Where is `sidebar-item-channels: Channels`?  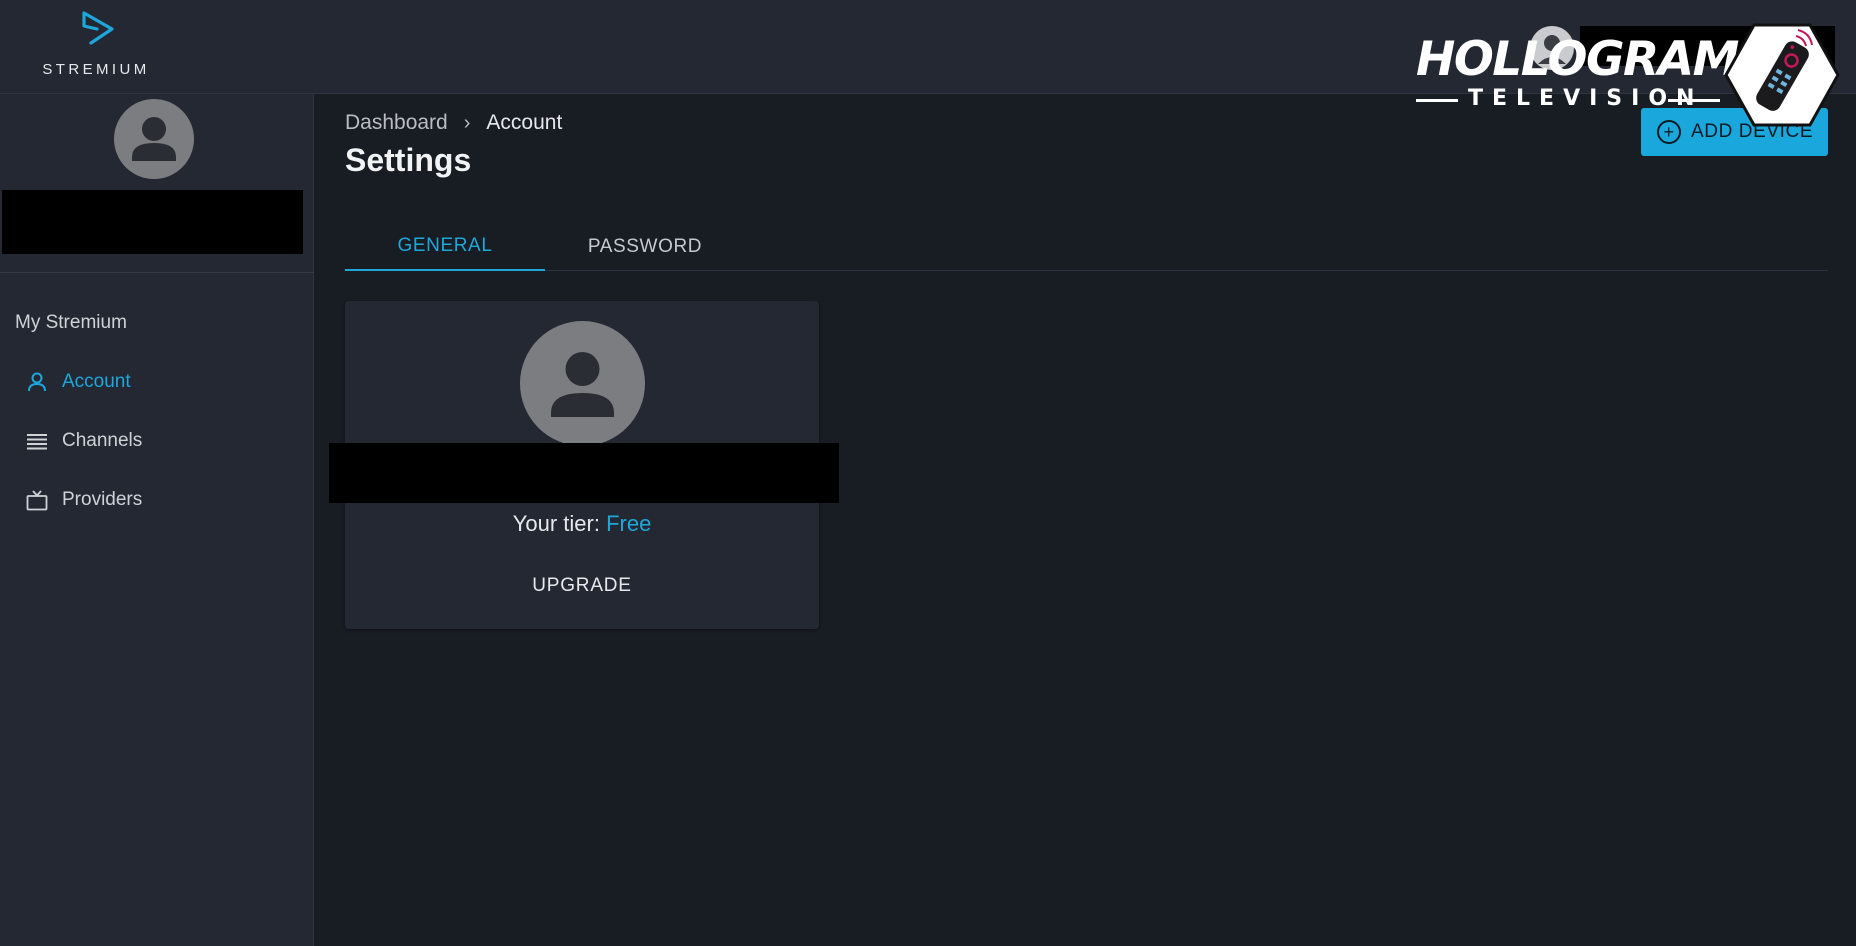
sidebar-item-channels: Channels is located at coordinates (84, 441).